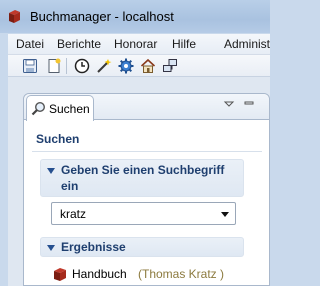  What do you see at coordinates (139, 66) in the screenshot?
I see `toolbar` at bounding box center [139, 66].